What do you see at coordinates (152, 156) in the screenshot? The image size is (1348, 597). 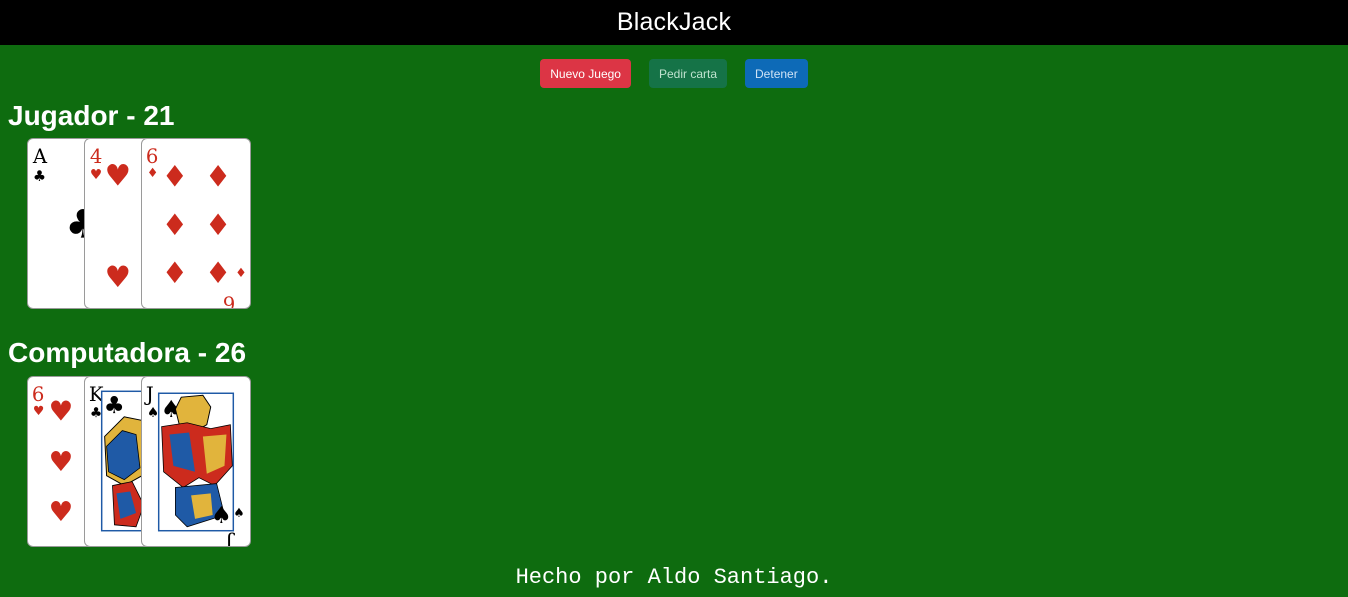 I see `player-card-3-rank: 6` at bounding box center [152, 156].